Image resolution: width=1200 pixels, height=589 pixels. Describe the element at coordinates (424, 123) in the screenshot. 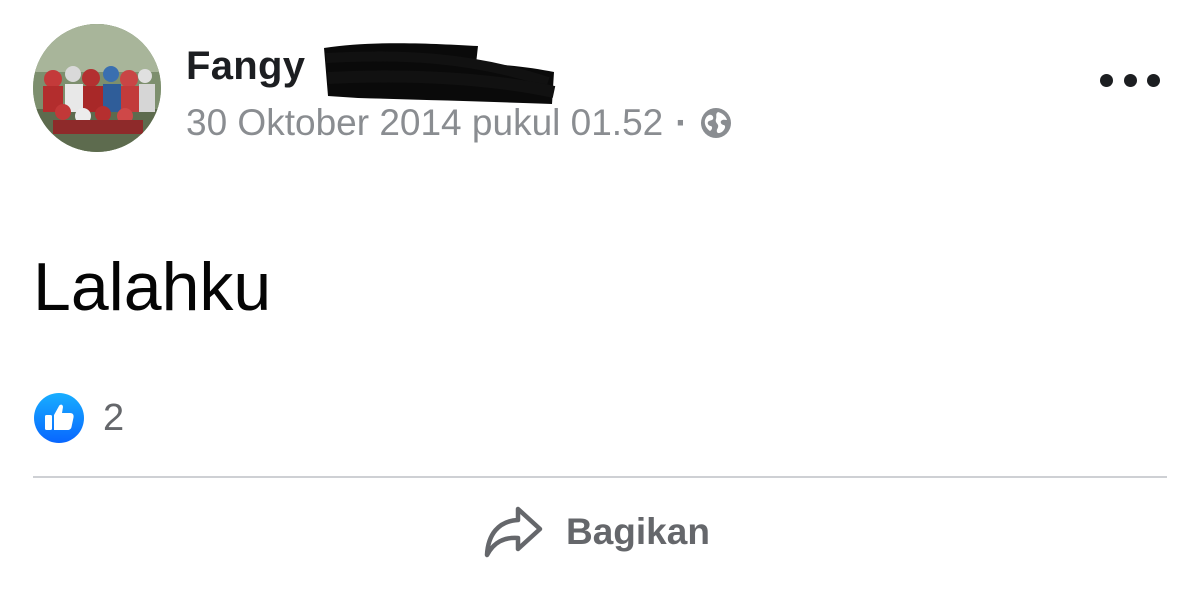

I see `post-timestamp: 30 Oktober 2014 pukul 01.52` at that location.